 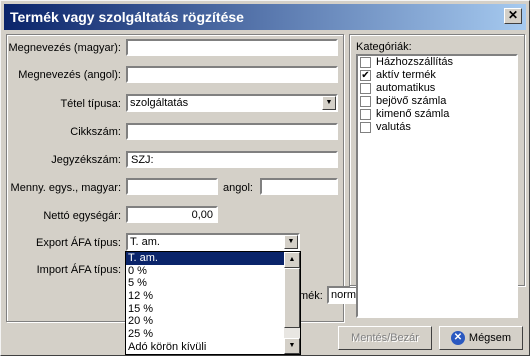 What do you see at coordinates (265, 17) in the screenshot?
I see `title-bar: Termék vagy szolgáltatás rögzítése ✕` at bounding box center [265, 17].